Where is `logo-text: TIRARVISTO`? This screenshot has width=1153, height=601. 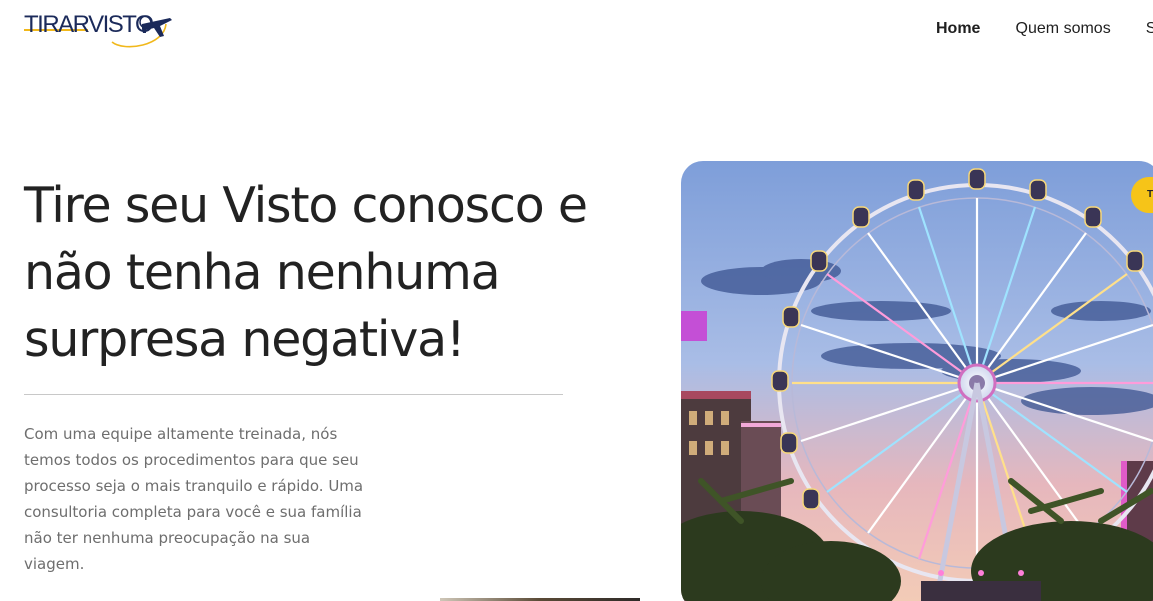
logo-text: TIRARVISTO is located at coordinates (89, 24).